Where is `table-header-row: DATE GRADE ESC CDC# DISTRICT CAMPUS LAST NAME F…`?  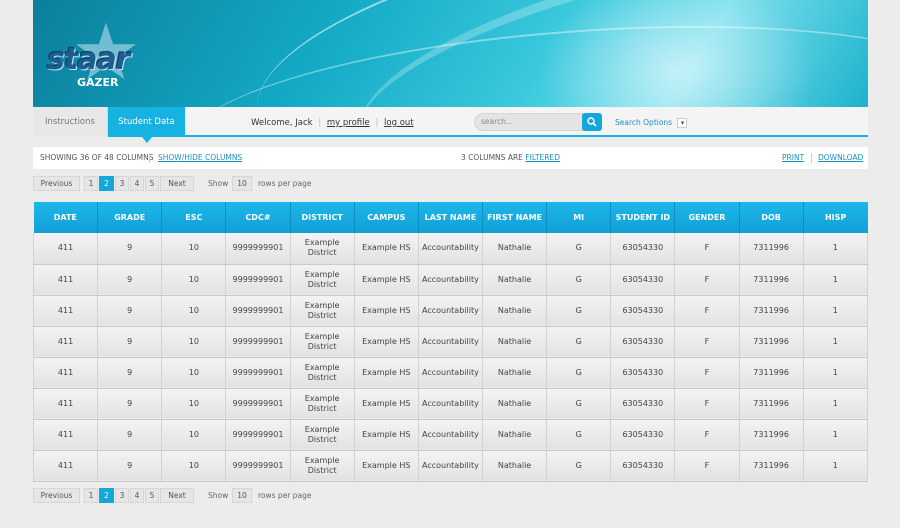
table-header-row: DATE GRADE ESC CDC# DISTRICT CAMPUS LAST NAME F… is located at coordinates (450, 217).